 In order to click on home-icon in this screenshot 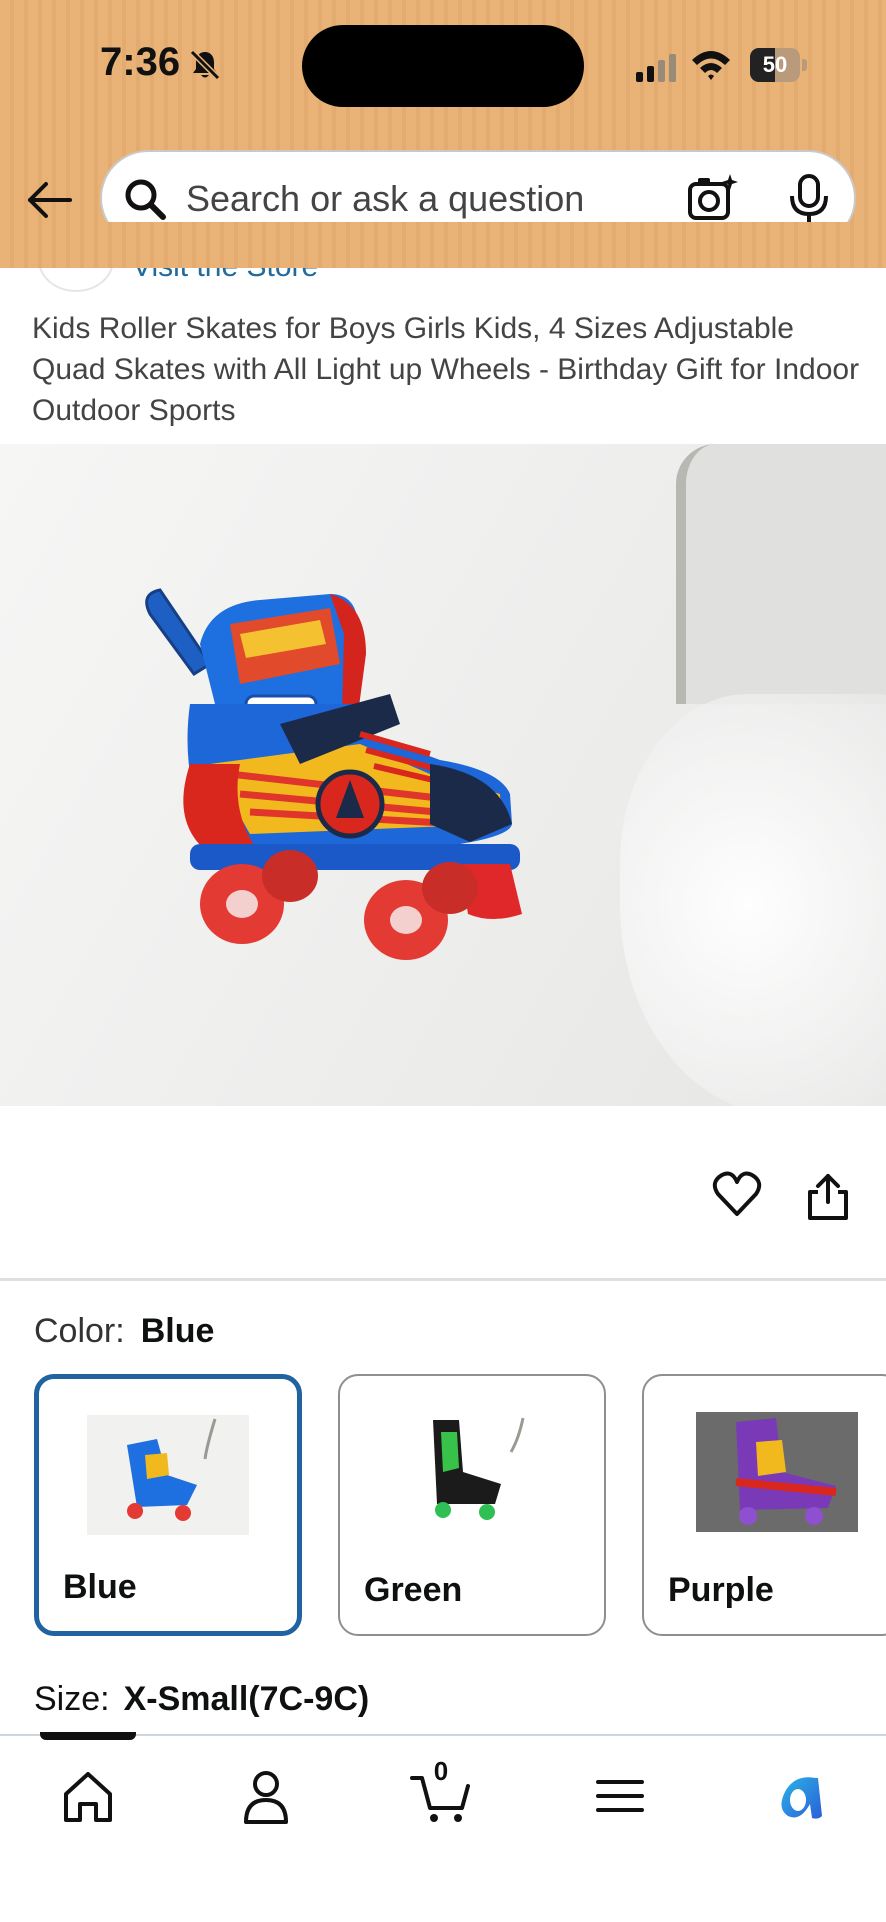, I will do `click(88, 1796)`.